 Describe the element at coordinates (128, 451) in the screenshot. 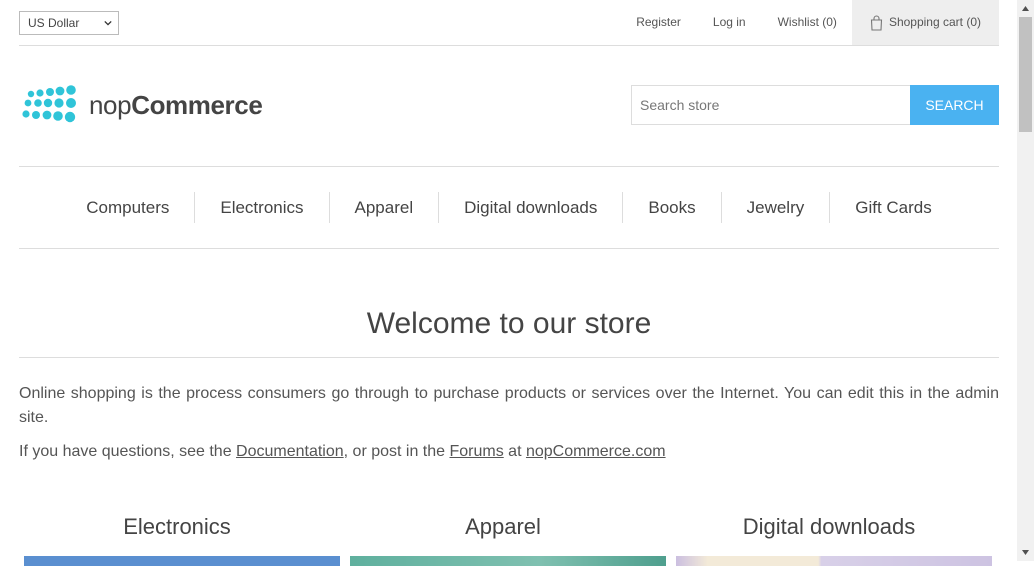

I see `help-text-prefix: If you have questions, see the` at that location.